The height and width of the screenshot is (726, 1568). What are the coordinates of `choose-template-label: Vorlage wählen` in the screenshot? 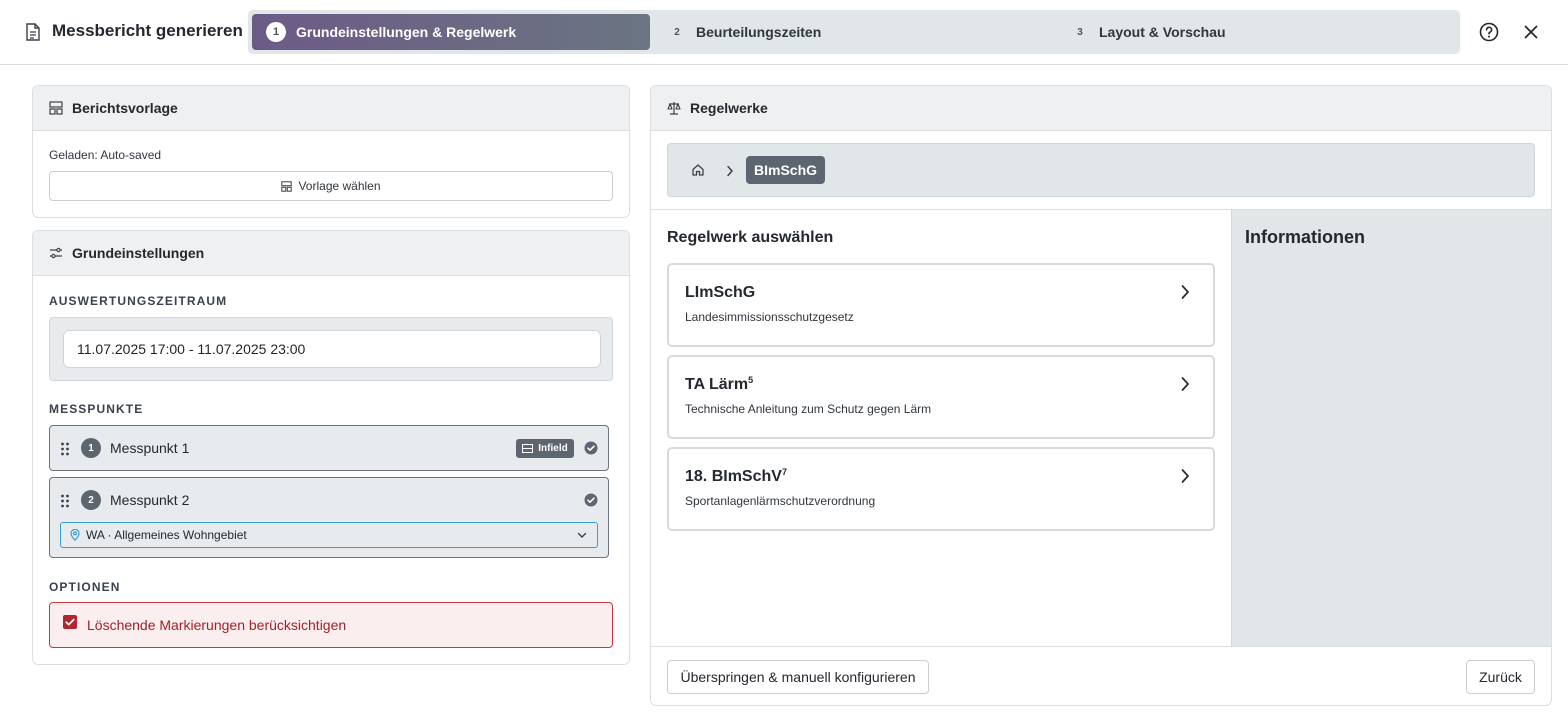 It's located at (339, 186).